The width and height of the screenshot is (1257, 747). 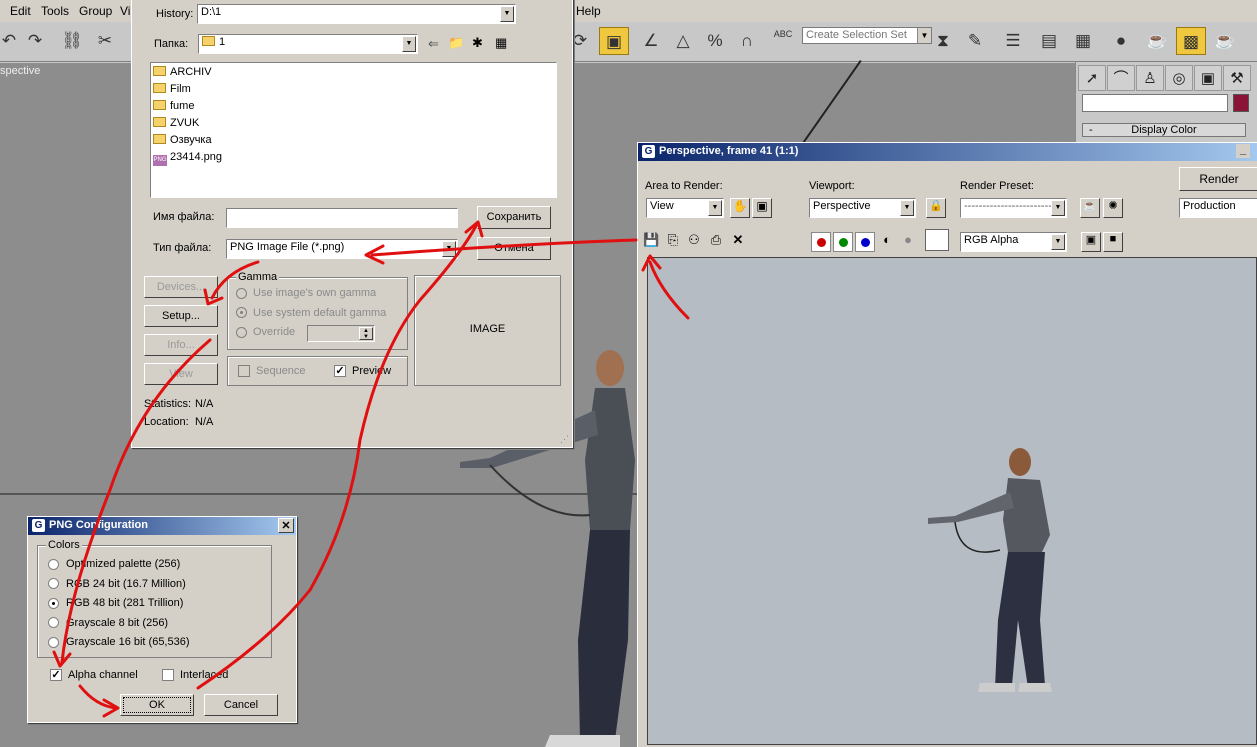 I want to click on copy-image-icon: ⎘, so click(x=673, y=240).